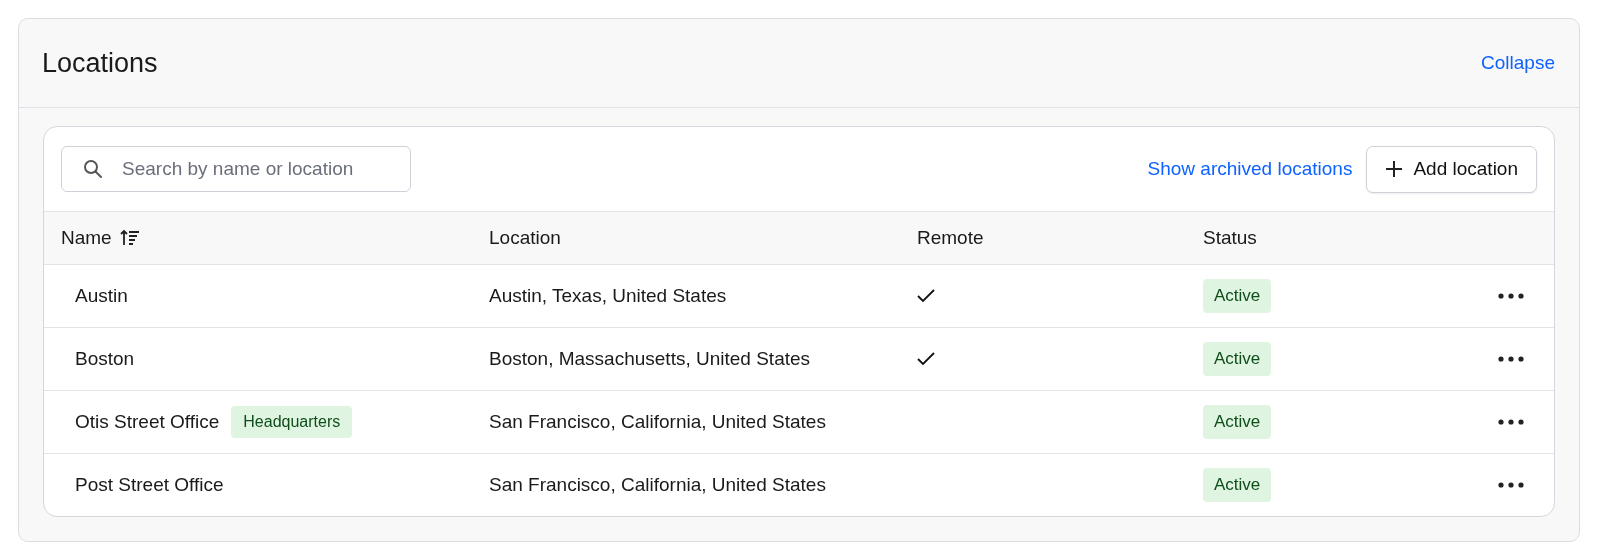  I want to click on plus-icon, so click(1394, 169).